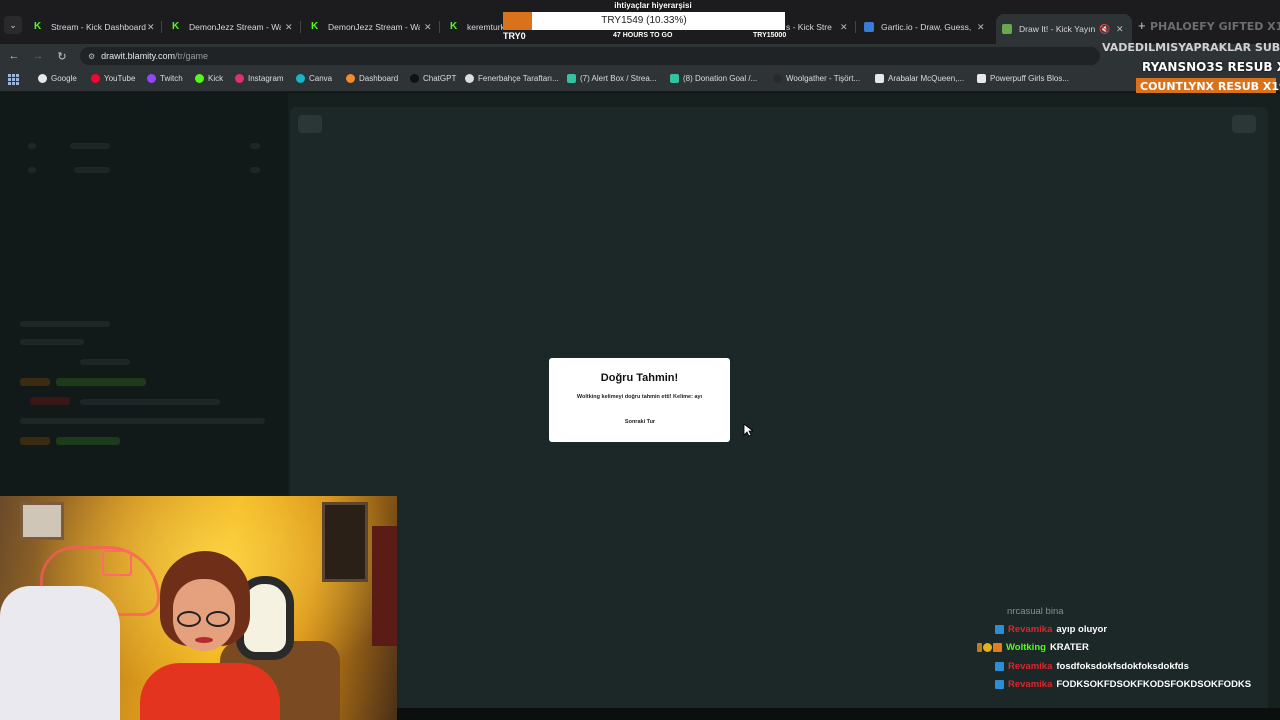 This screenshot has height=720, width=1280. What do you see at coordinates (777, 78) in the screenshot?
I see `woolgather-icon` at bounding box center [777, 78].